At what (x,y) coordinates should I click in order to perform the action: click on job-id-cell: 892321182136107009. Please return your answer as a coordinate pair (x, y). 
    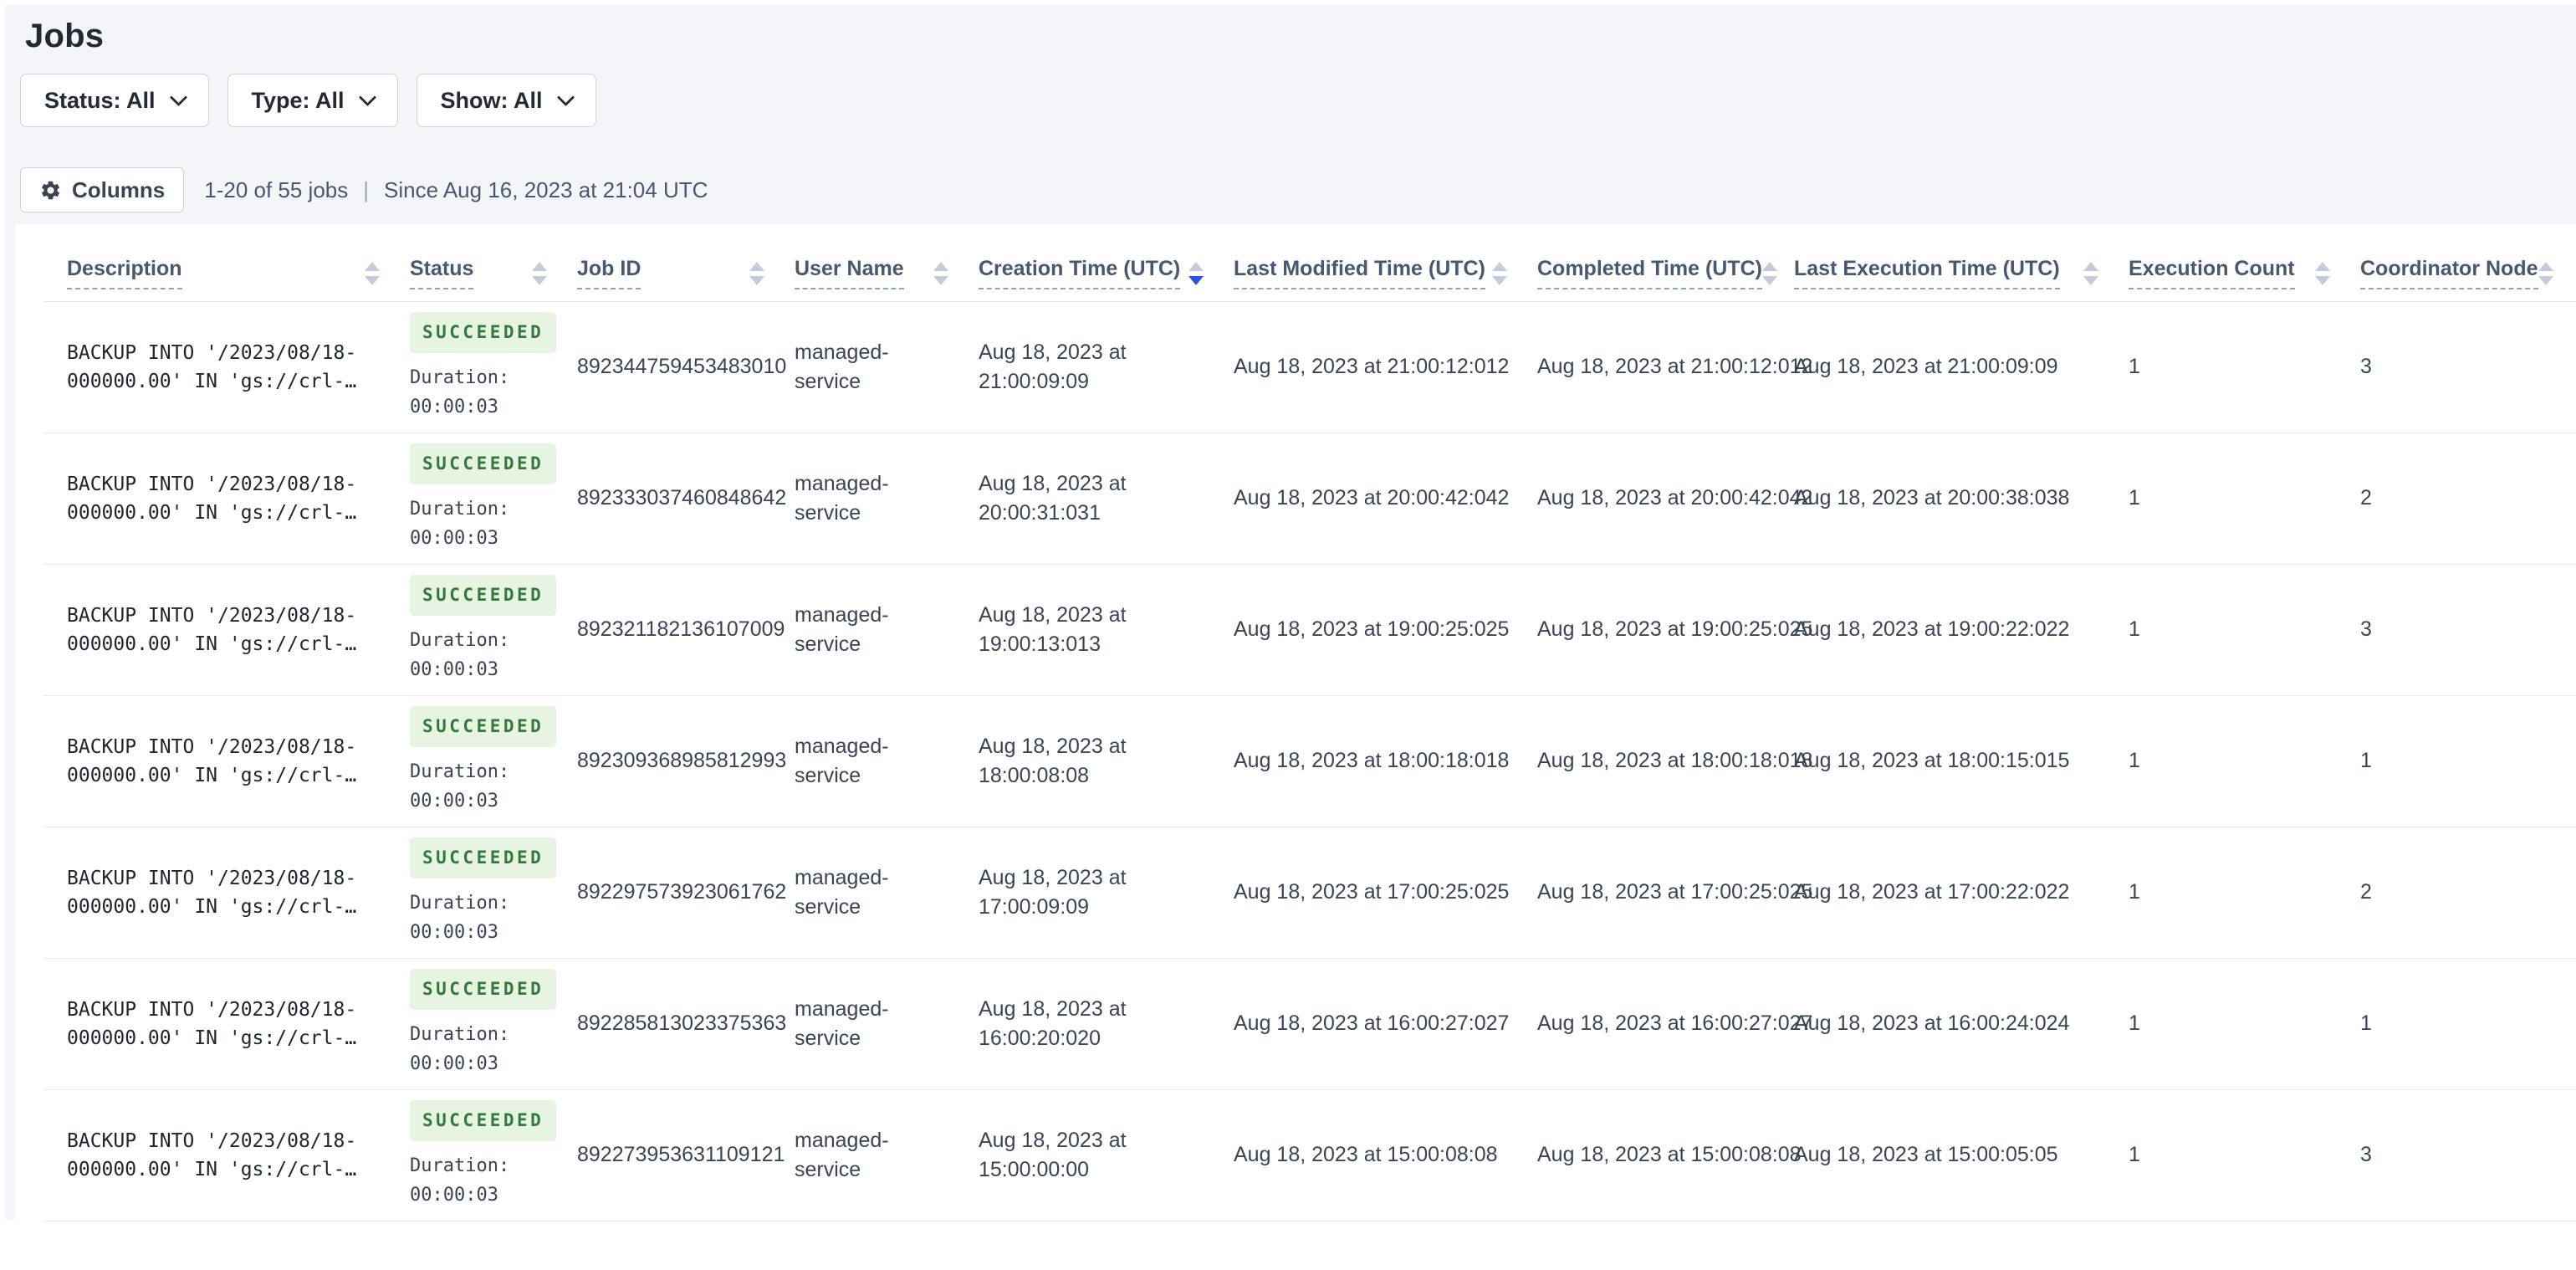
    Looking at the image, I should click on (686, 629).